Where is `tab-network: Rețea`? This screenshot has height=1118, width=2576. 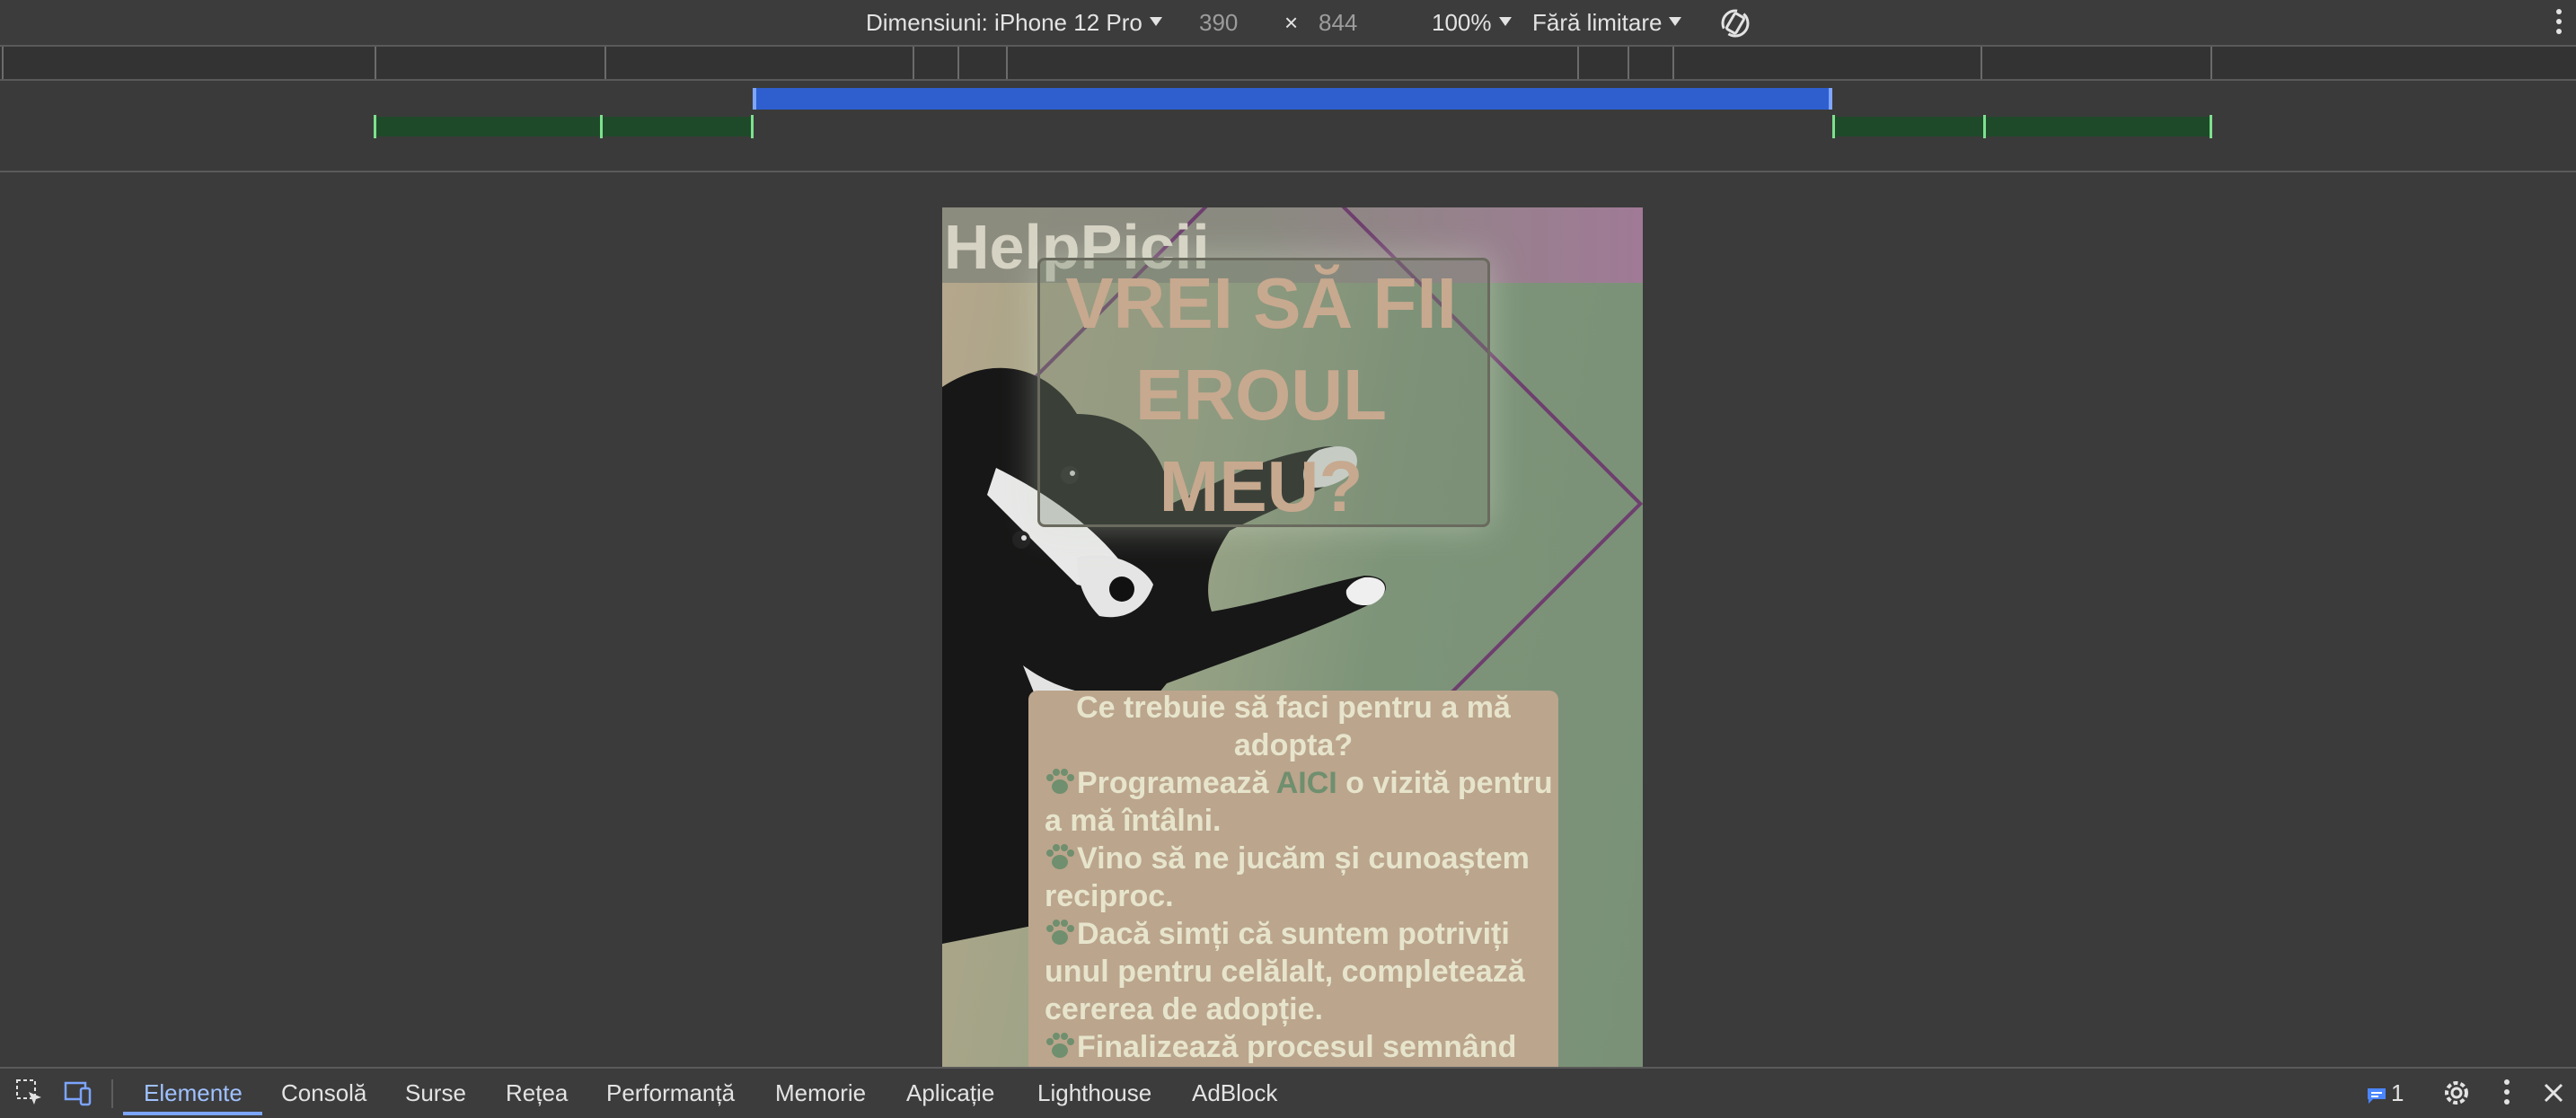 tab-network: Rețea is located at coordinates (537, 1093).